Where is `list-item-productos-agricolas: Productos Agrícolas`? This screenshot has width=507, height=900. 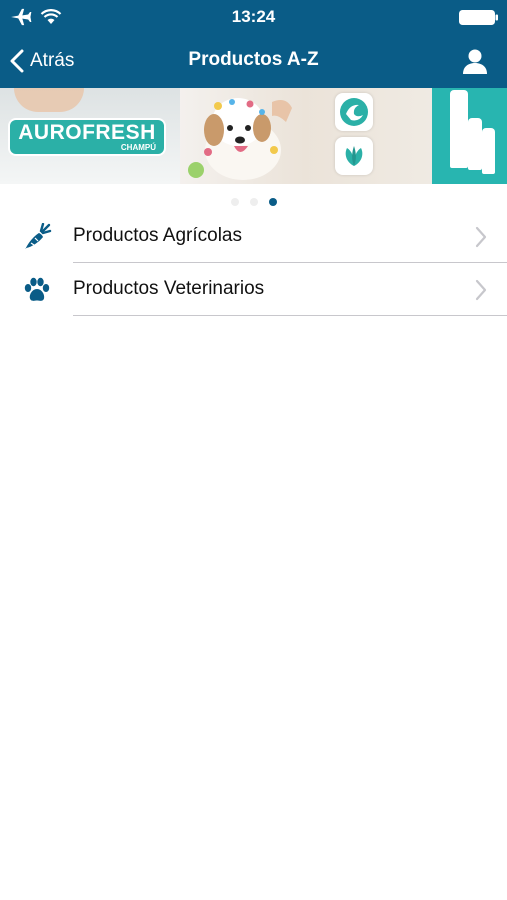 list-item-productos-agricolas: Productos Agrícolas is located at coordinates (253, 236).